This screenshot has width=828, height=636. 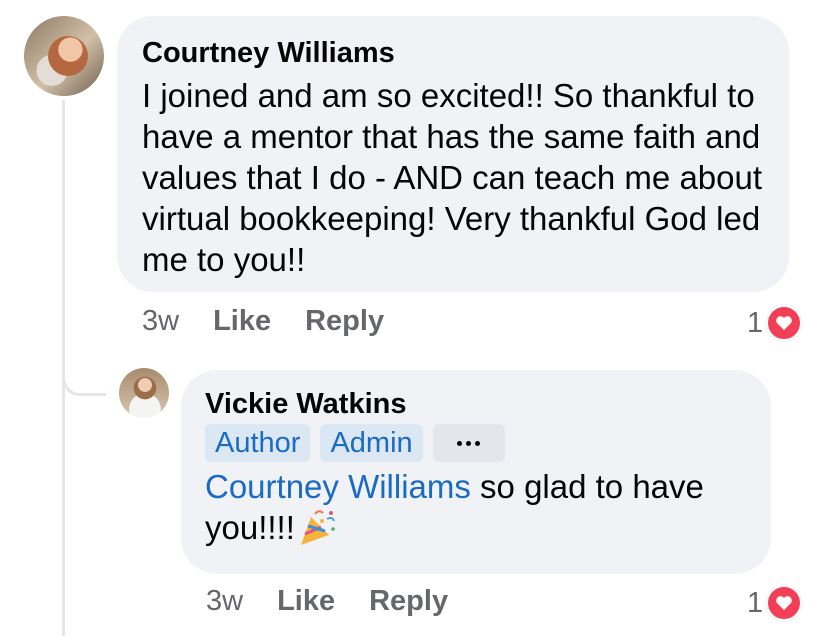 I want to click on more-icon, so click(x=468, y=443).